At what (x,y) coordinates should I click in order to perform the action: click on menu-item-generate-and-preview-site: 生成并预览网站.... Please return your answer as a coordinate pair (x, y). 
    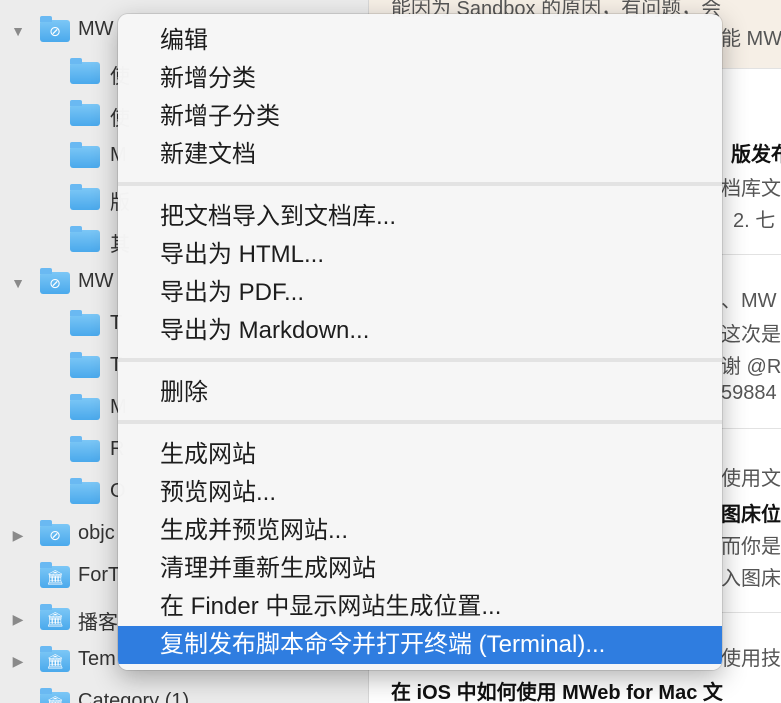
    Looking at the image, I should click on (420, 531).